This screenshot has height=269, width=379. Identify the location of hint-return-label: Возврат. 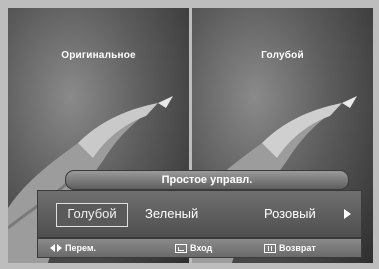
(297, 248).